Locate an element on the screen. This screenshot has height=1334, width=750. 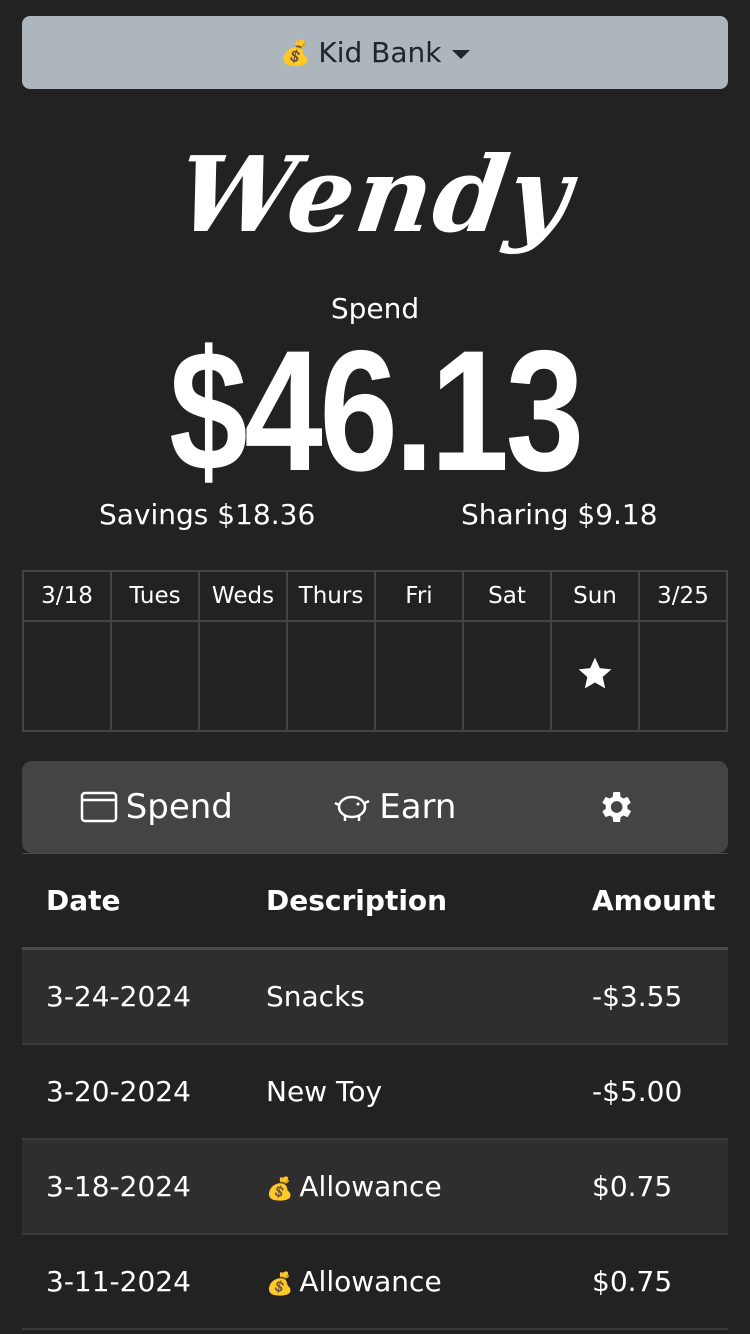
table-row: 3-24-2024 Snacks -$3.55 is located at coordinates (375, 996).